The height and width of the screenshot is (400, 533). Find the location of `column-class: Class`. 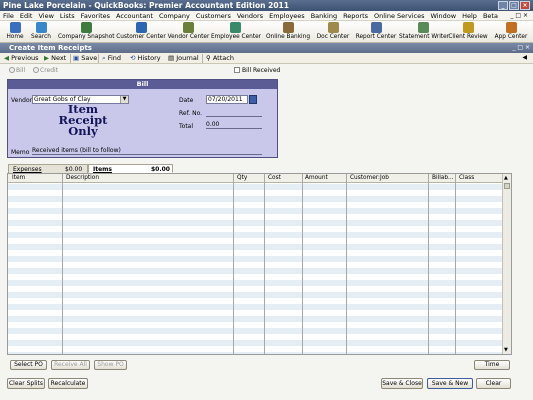

column-class: Class is located at coordinates (466, 178).